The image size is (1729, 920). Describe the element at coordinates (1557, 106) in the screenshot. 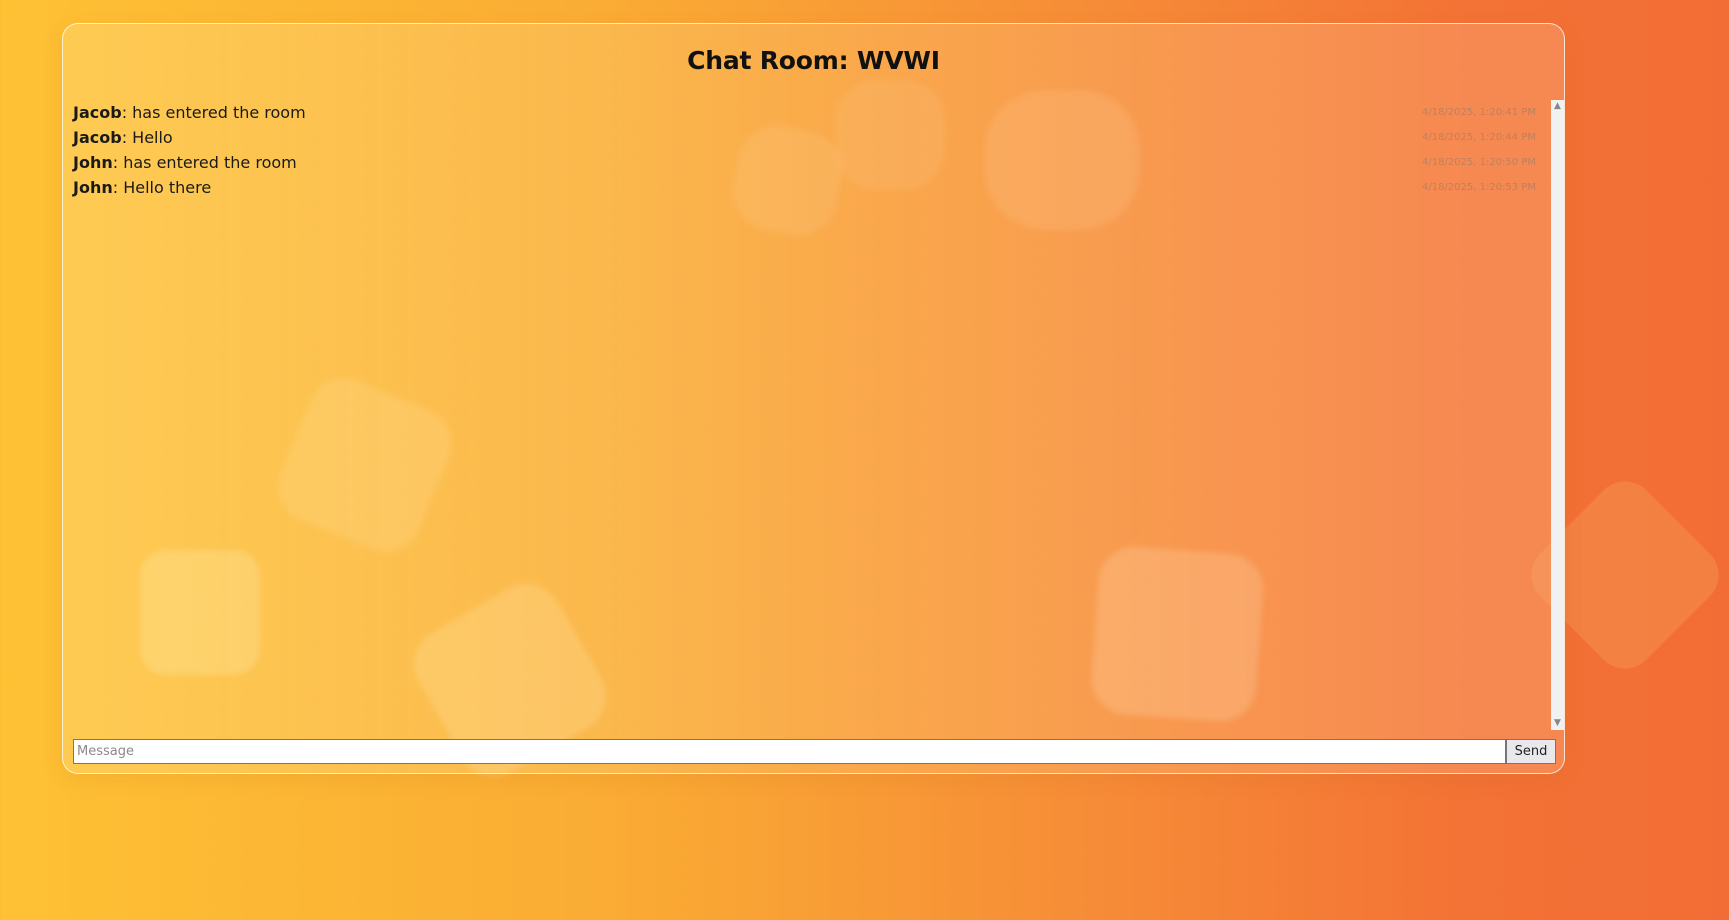

I see `scroll-up-icon: ▲` at that location.